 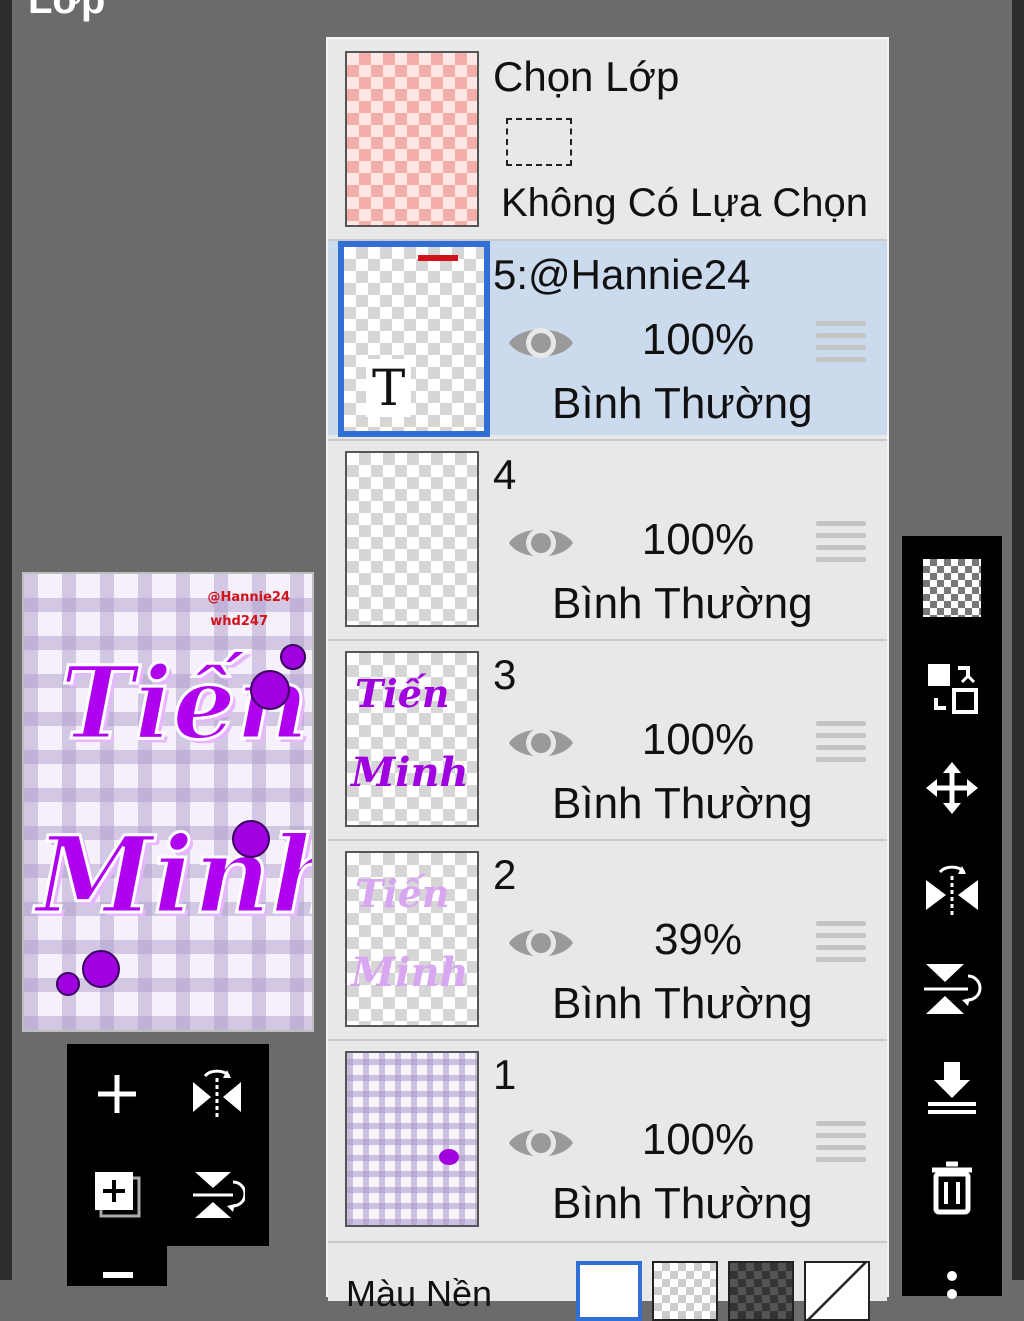 I want to click on layer-name: 4, so click(x=505, y=474).